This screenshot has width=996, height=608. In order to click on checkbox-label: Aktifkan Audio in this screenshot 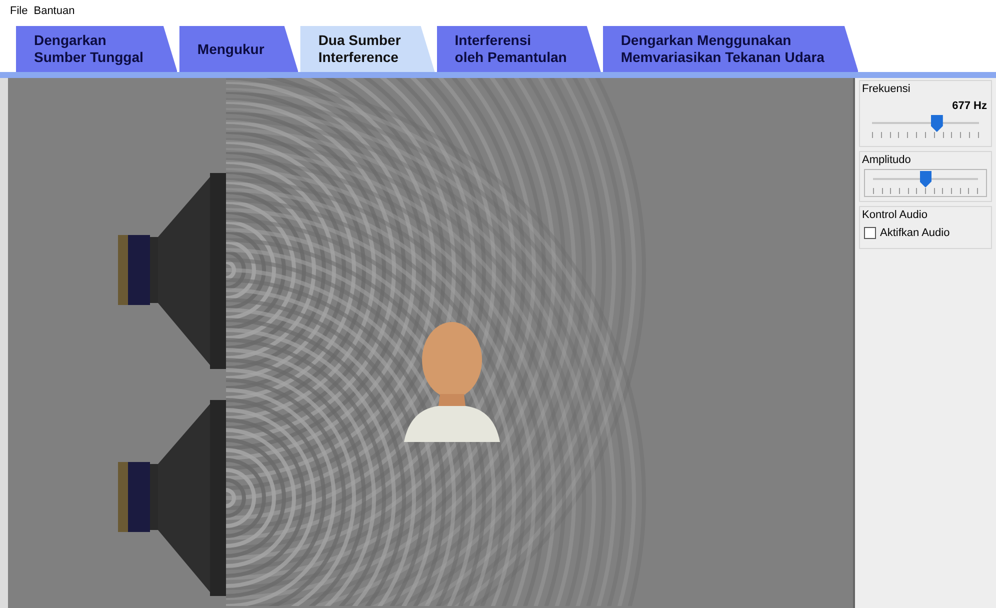, I will do `click(915, 233)`.